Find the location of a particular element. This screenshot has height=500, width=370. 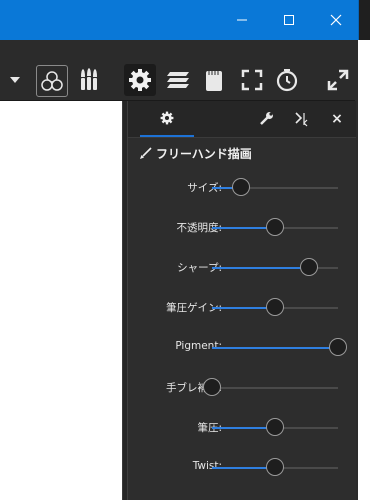

panel-switch-icon is located at coordinates (301, 119).